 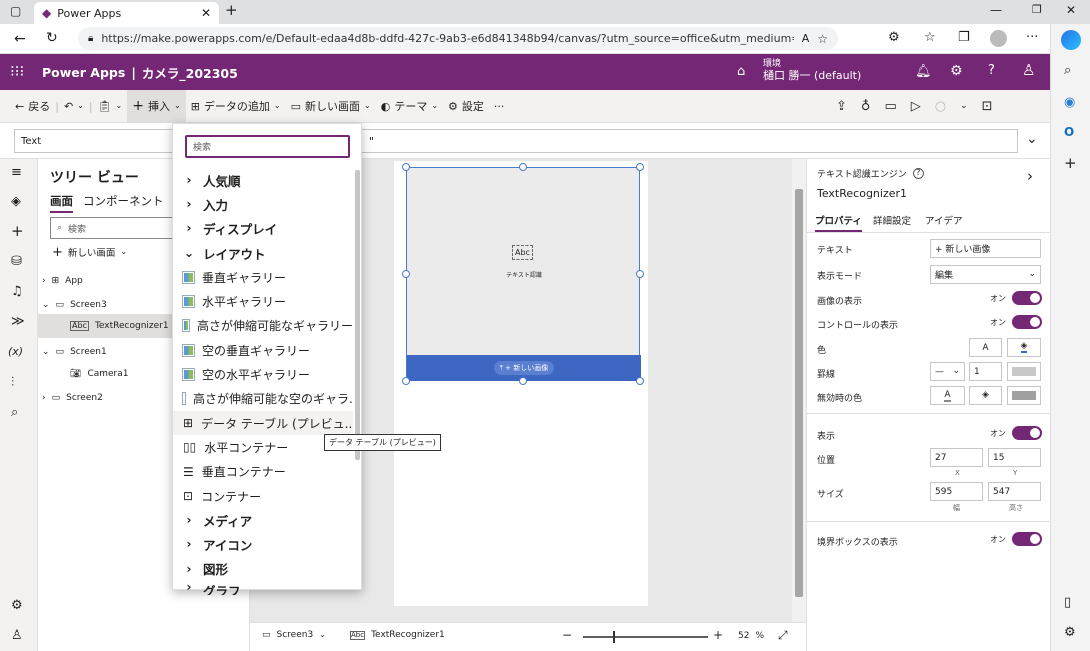 I want to click on restore-icon: ❐, so click(x=1037, y=9).